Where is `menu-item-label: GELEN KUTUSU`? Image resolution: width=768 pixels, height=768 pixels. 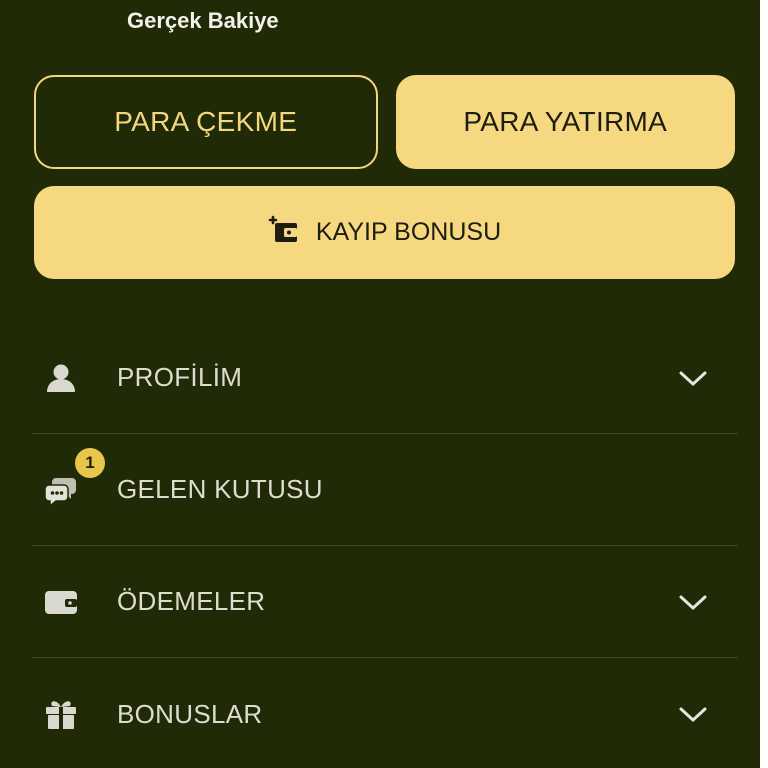 menu-item-label: GELEN KUTUSU is located at coordinates (220, 489).